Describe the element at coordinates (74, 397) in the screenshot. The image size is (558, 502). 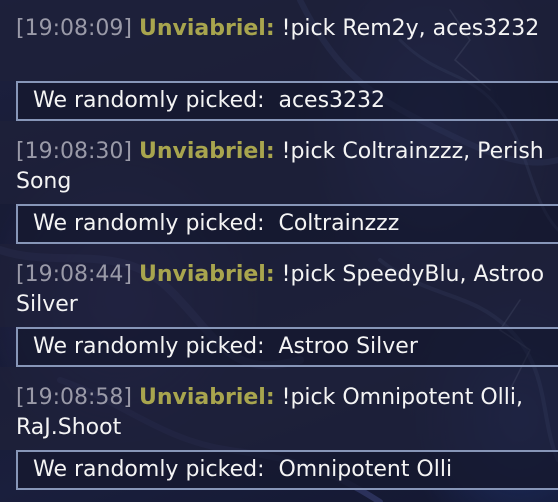
I see `message-timestamp: [19:08:58]` at that location.